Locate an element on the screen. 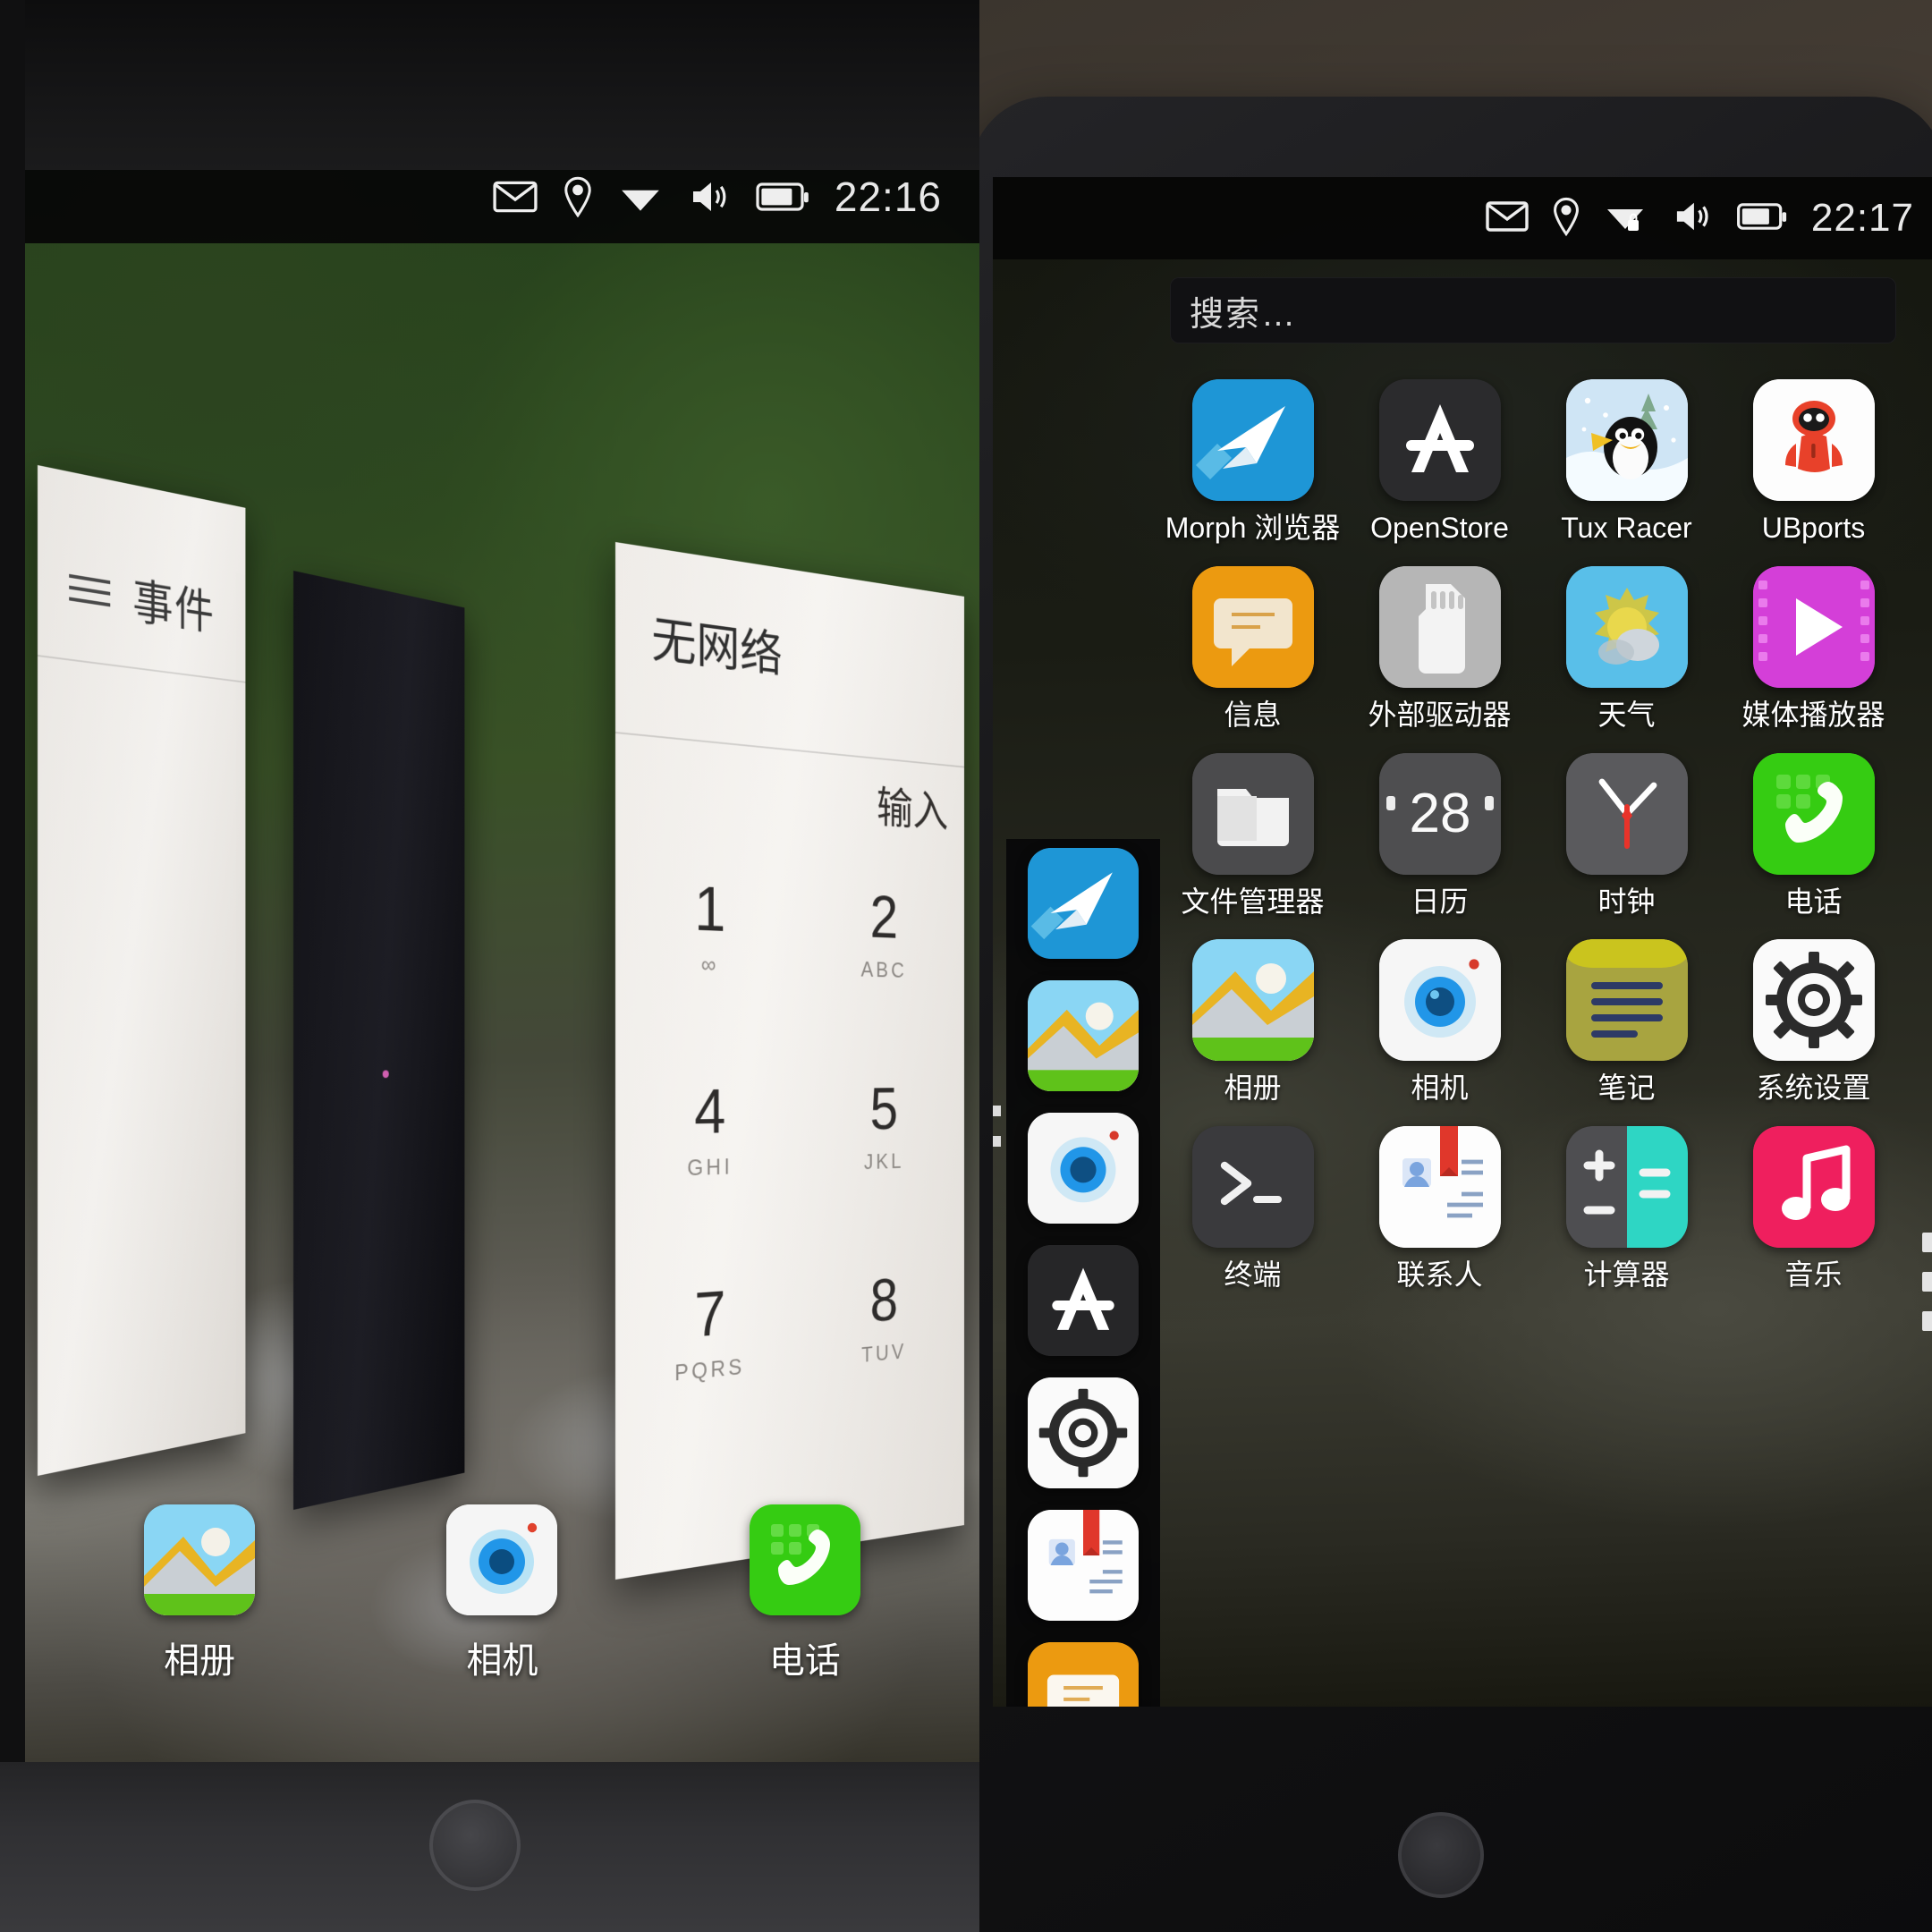  dock-item-camera: 相机 is located at coordinates (501, 1593).